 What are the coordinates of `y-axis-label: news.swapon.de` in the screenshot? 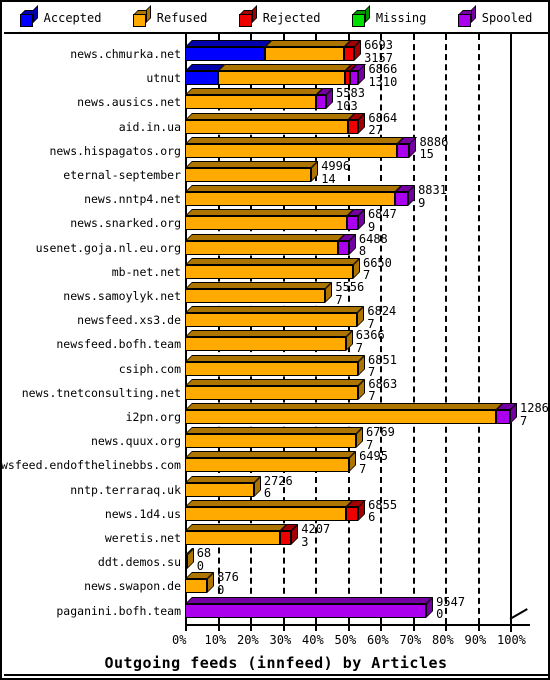 It's located at (132, 586).